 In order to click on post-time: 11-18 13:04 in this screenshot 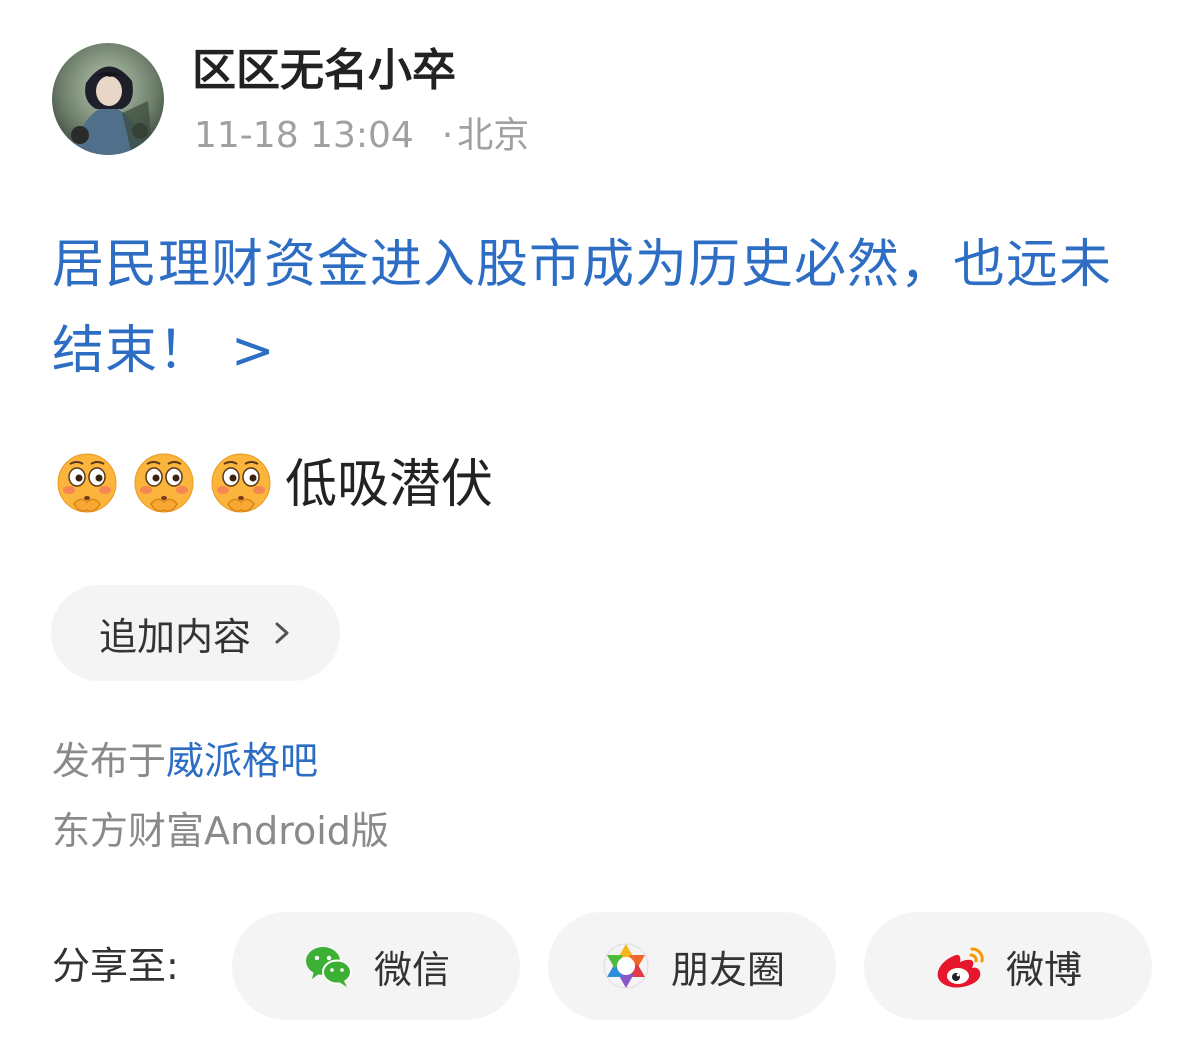, I will do `click(304, 135)`.